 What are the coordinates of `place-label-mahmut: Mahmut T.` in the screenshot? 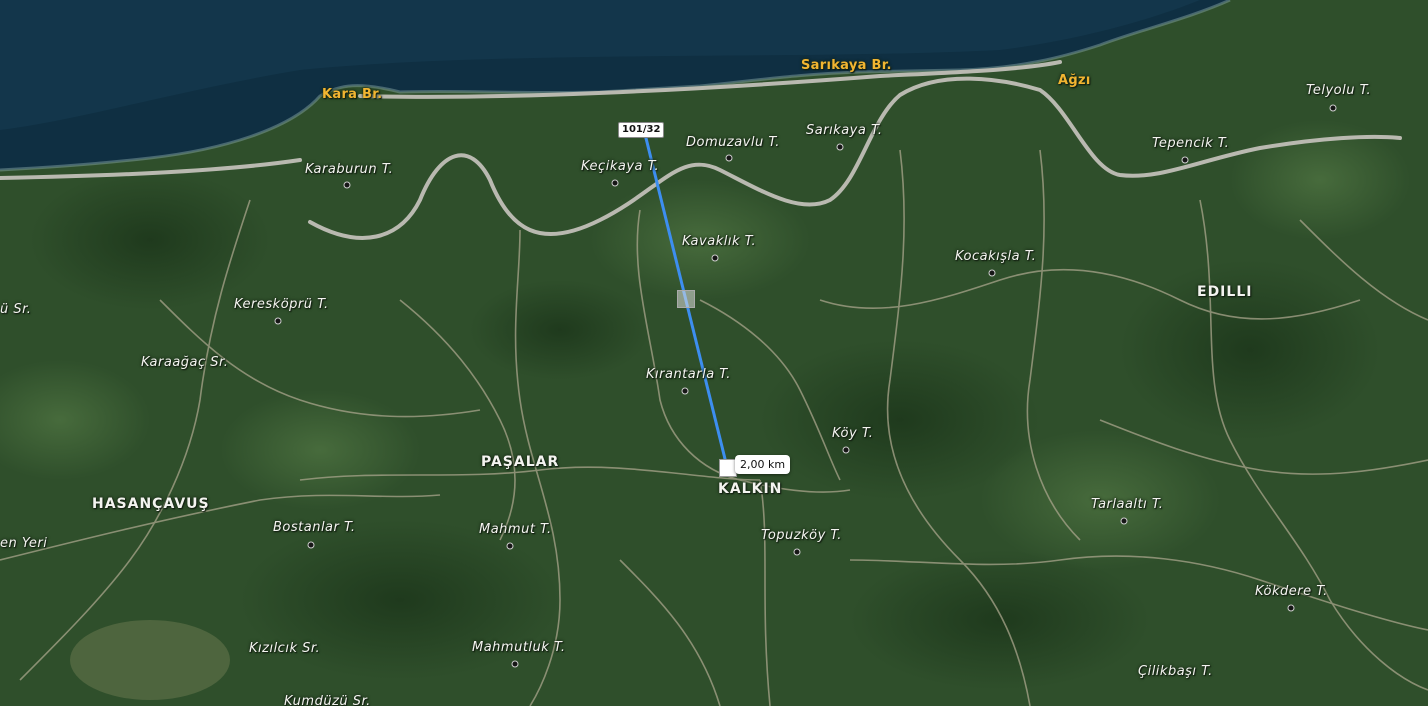 It's located at (515, 529).